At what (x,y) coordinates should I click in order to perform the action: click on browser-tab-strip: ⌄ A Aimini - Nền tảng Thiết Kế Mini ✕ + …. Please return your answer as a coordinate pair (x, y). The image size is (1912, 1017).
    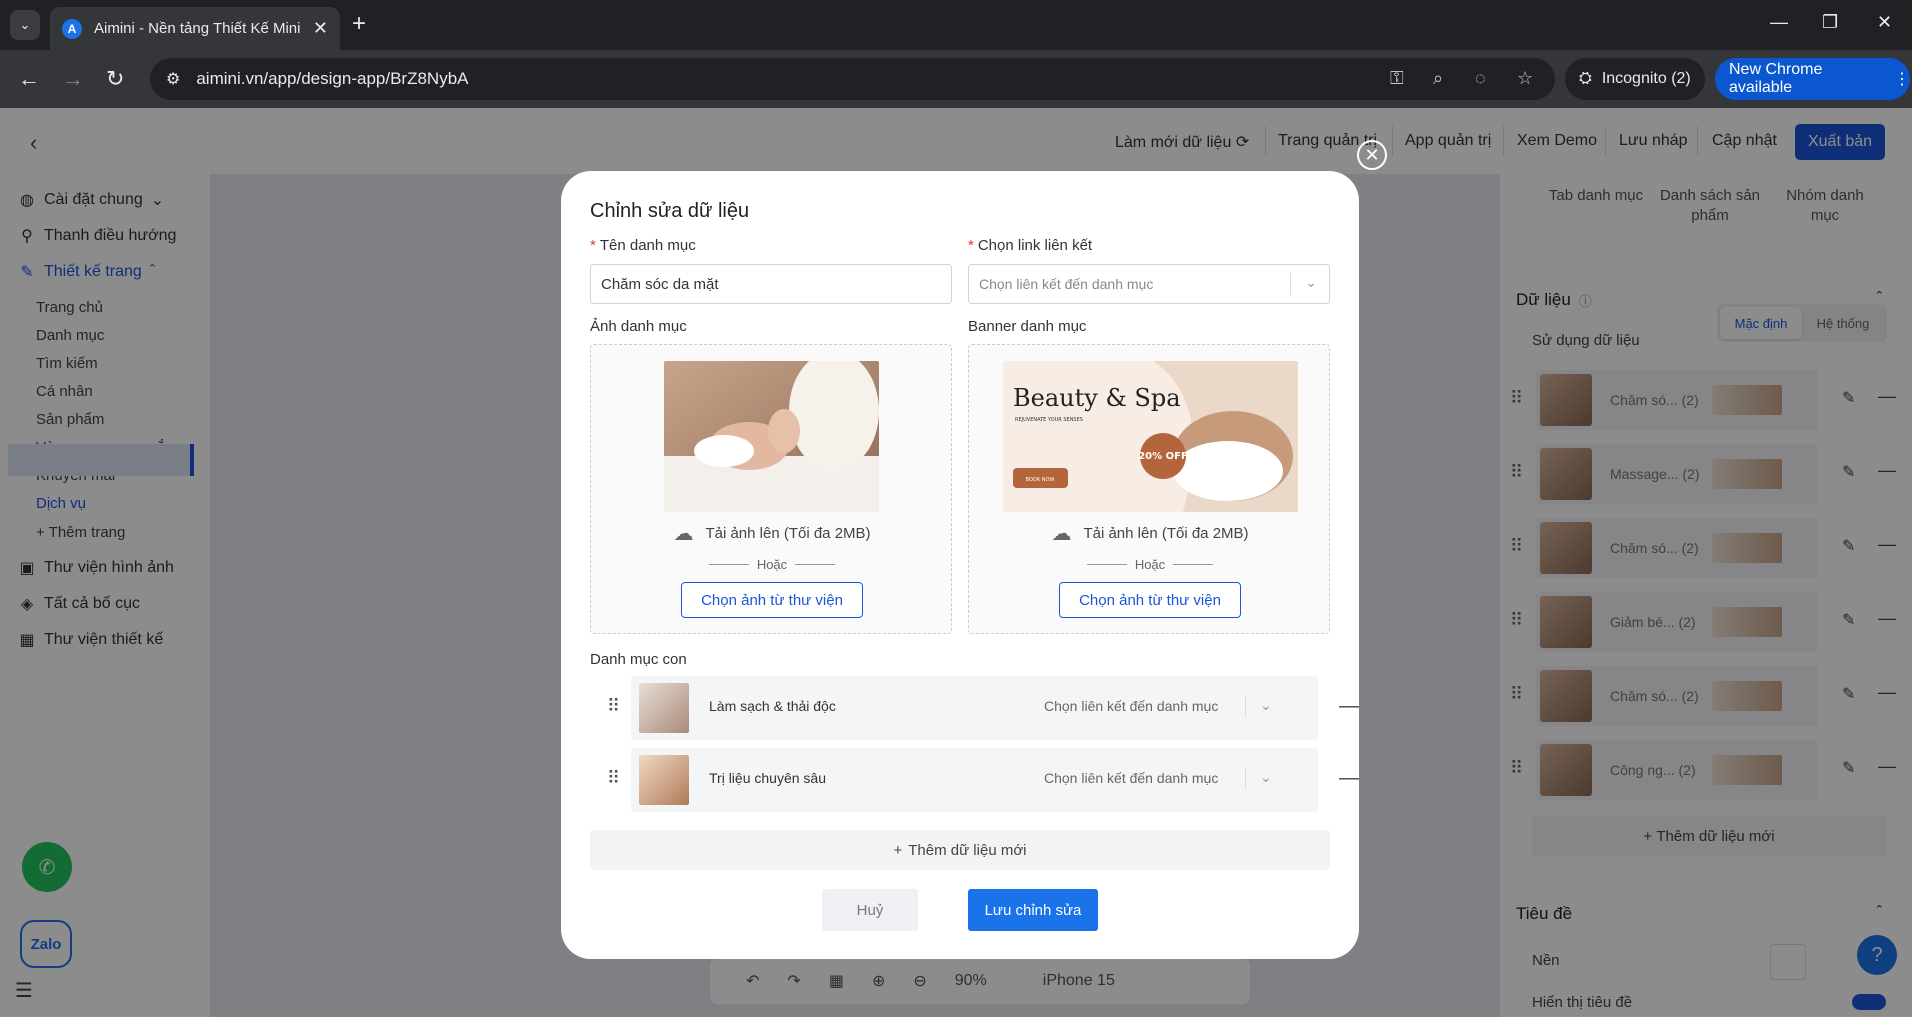
    Looking at the image, I should click on (956, 25).